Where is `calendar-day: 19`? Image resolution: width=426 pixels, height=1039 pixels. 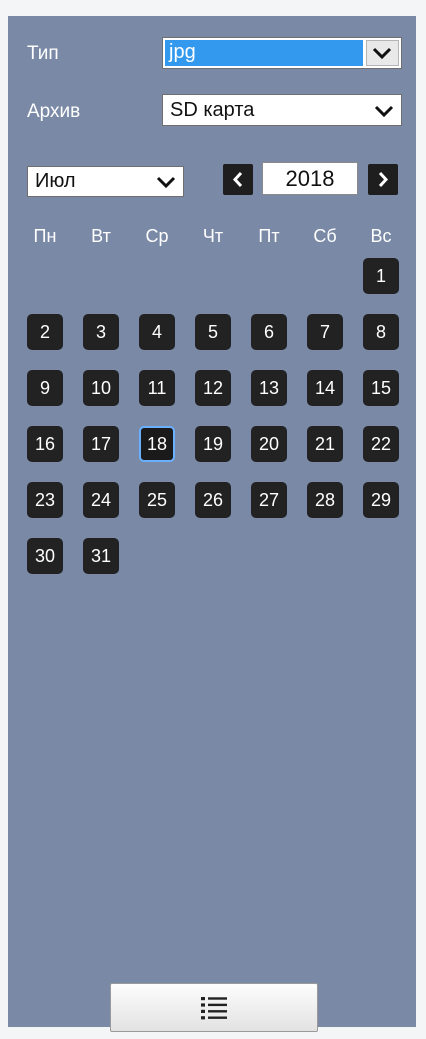 calendar-day: 19 is located at coordinates (213, 444).